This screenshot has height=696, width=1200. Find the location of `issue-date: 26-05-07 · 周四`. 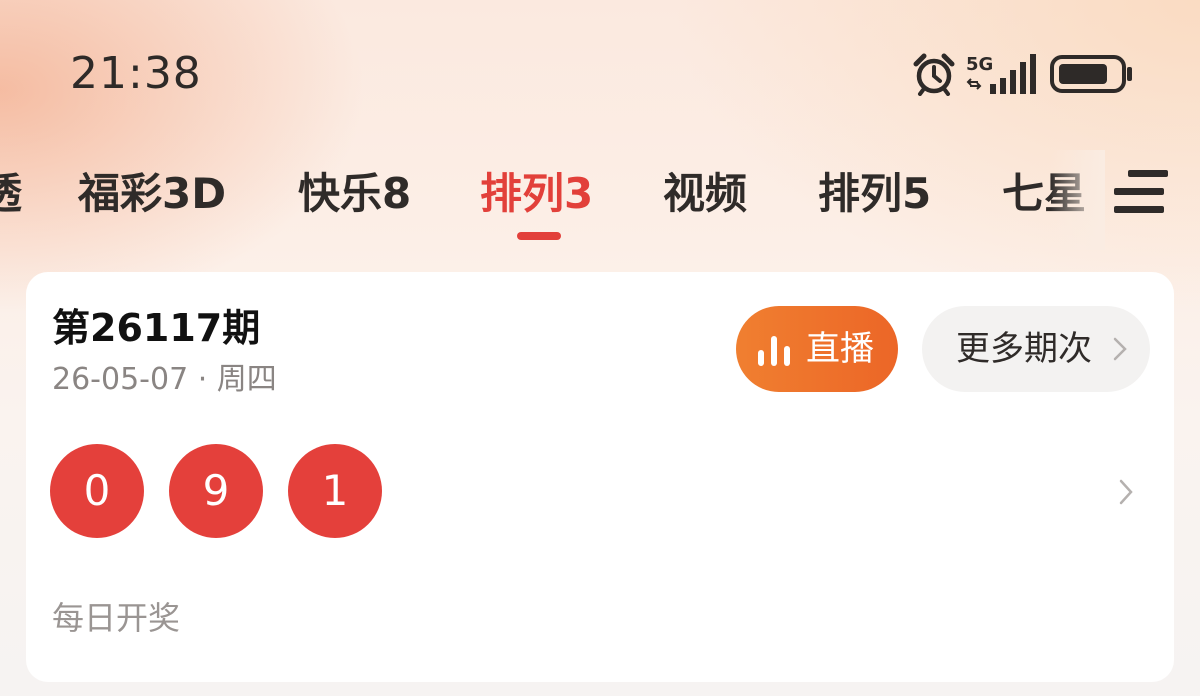

issue-date: 26-05-07 · 周四 is located at coordinates (164, 379).